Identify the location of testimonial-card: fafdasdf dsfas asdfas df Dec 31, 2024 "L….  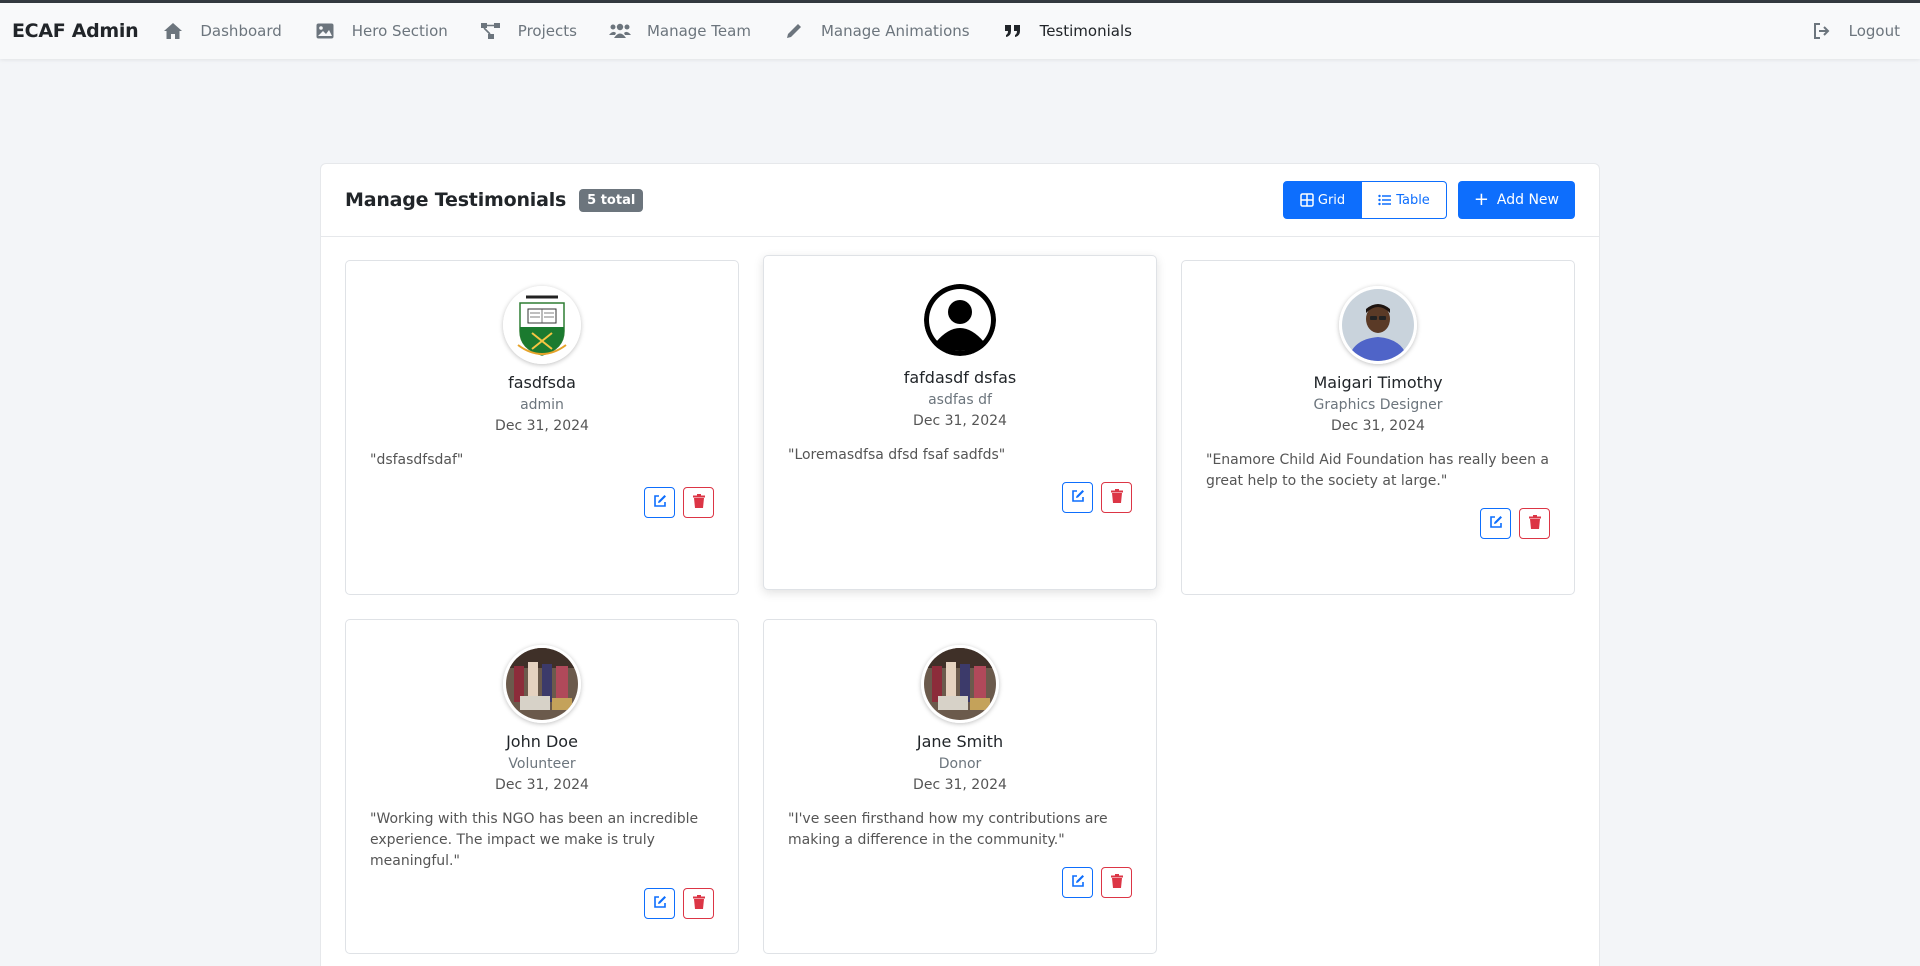
(960, 422).